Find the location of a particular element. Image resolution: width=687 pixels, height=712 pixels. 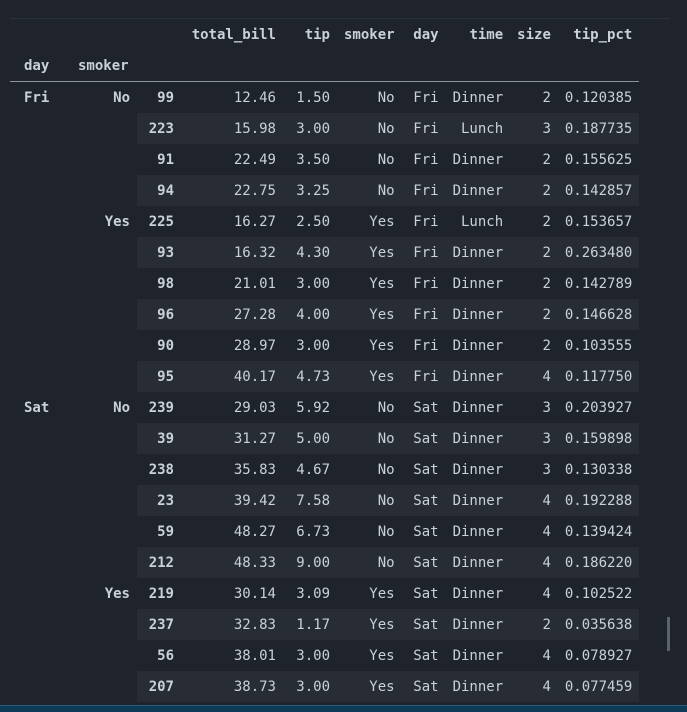

cell-total-bill: 16.32 is located at coordinates (232, 252).